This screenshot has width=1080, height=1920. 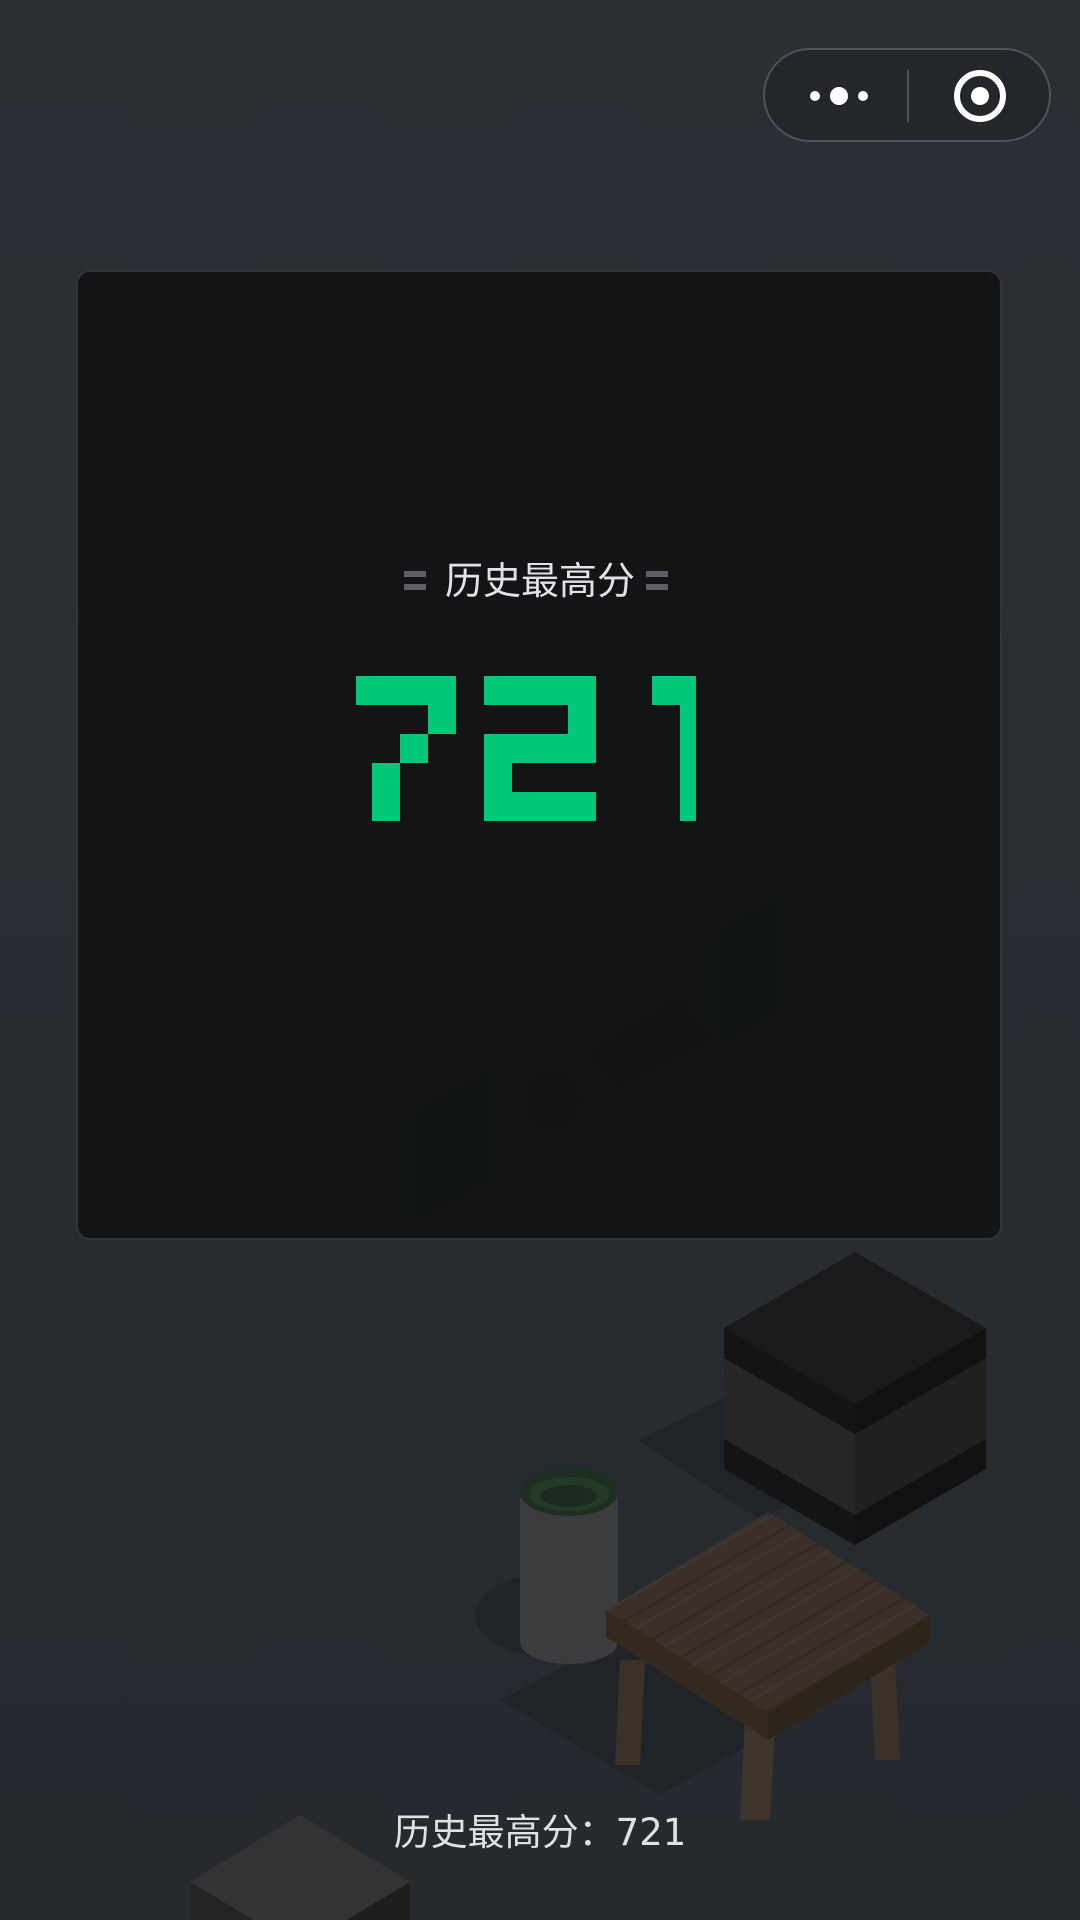 I want to click on high-score-value, so click(x=526, y=748).